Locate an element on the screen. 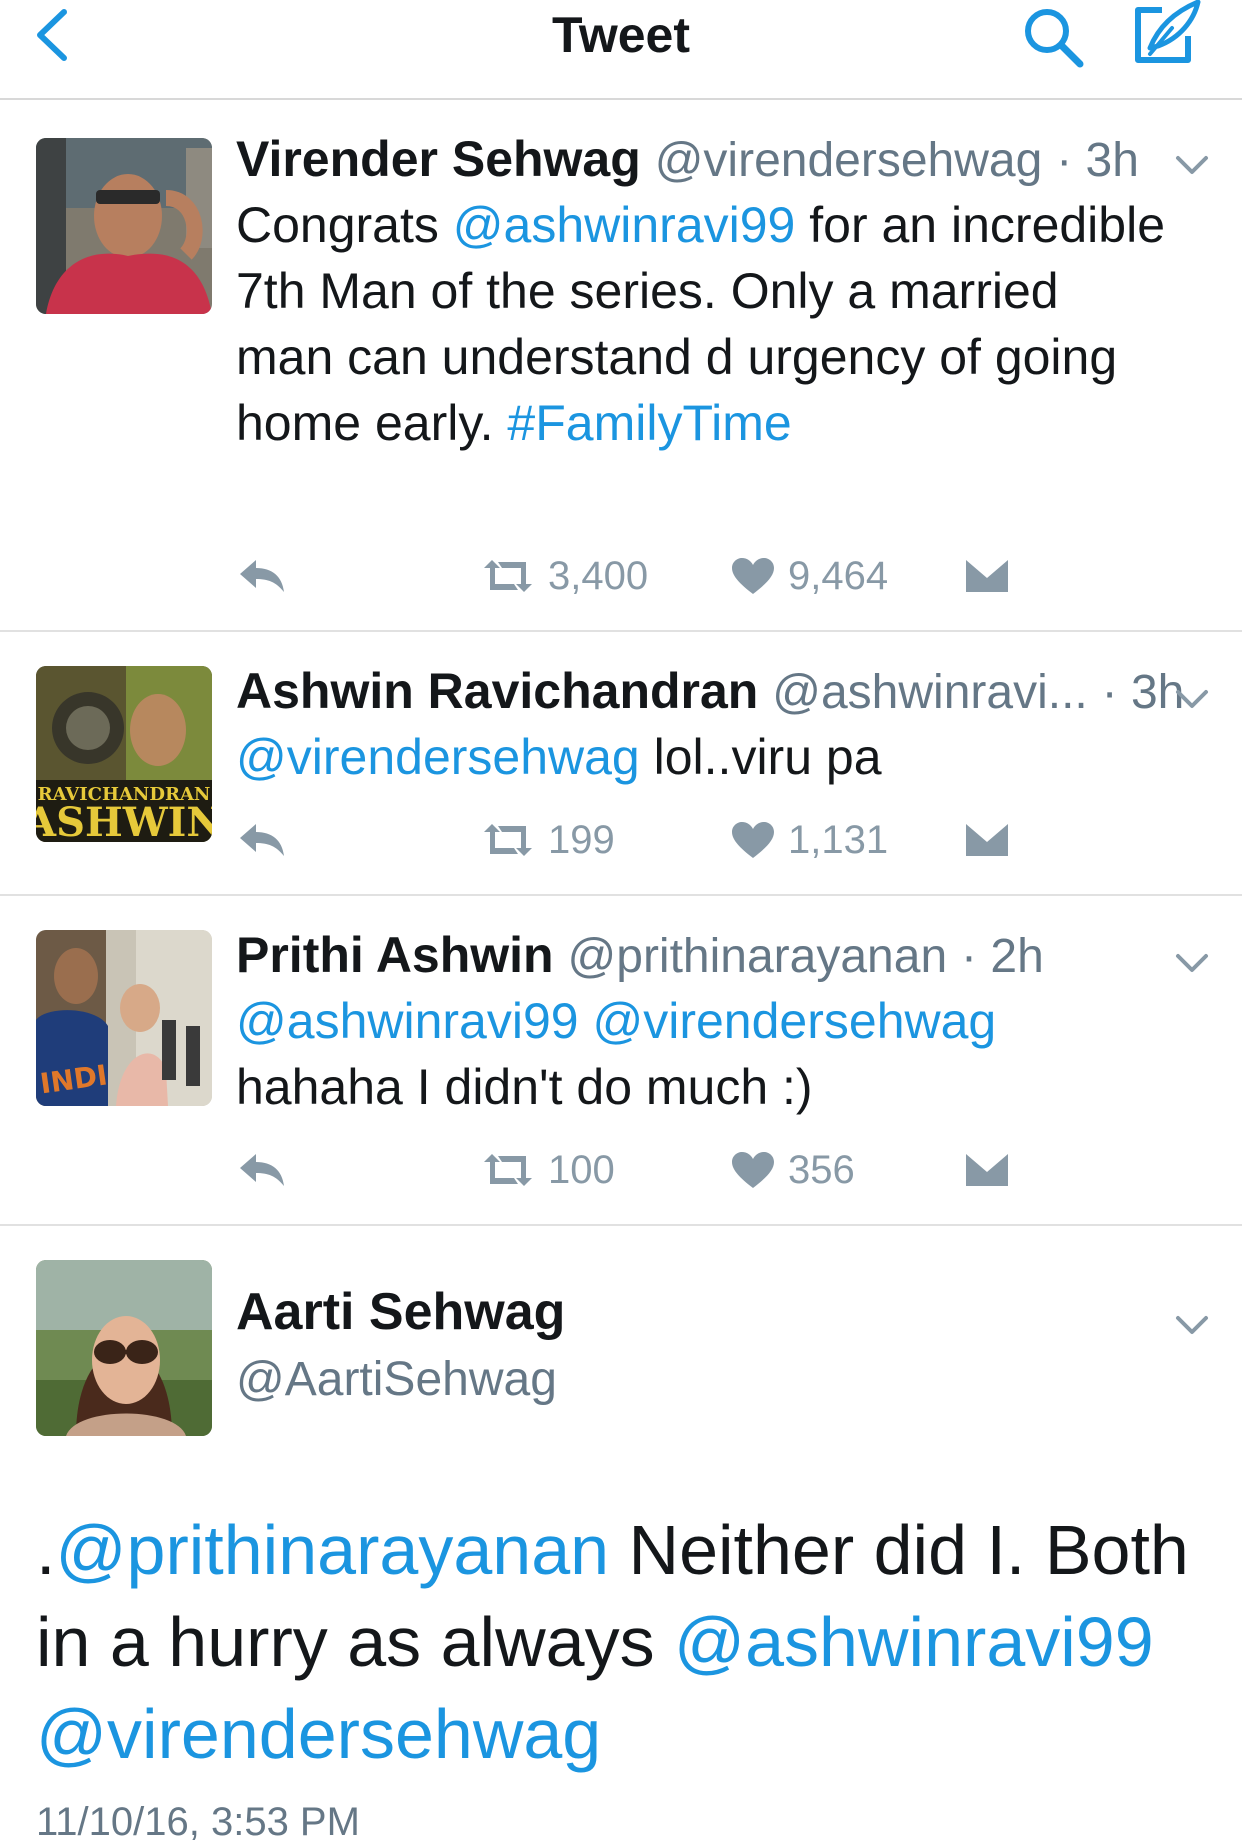 This screenshot has height=1845, width=1242. retweet-button: 3,400 is located at coordinates (564, 576).